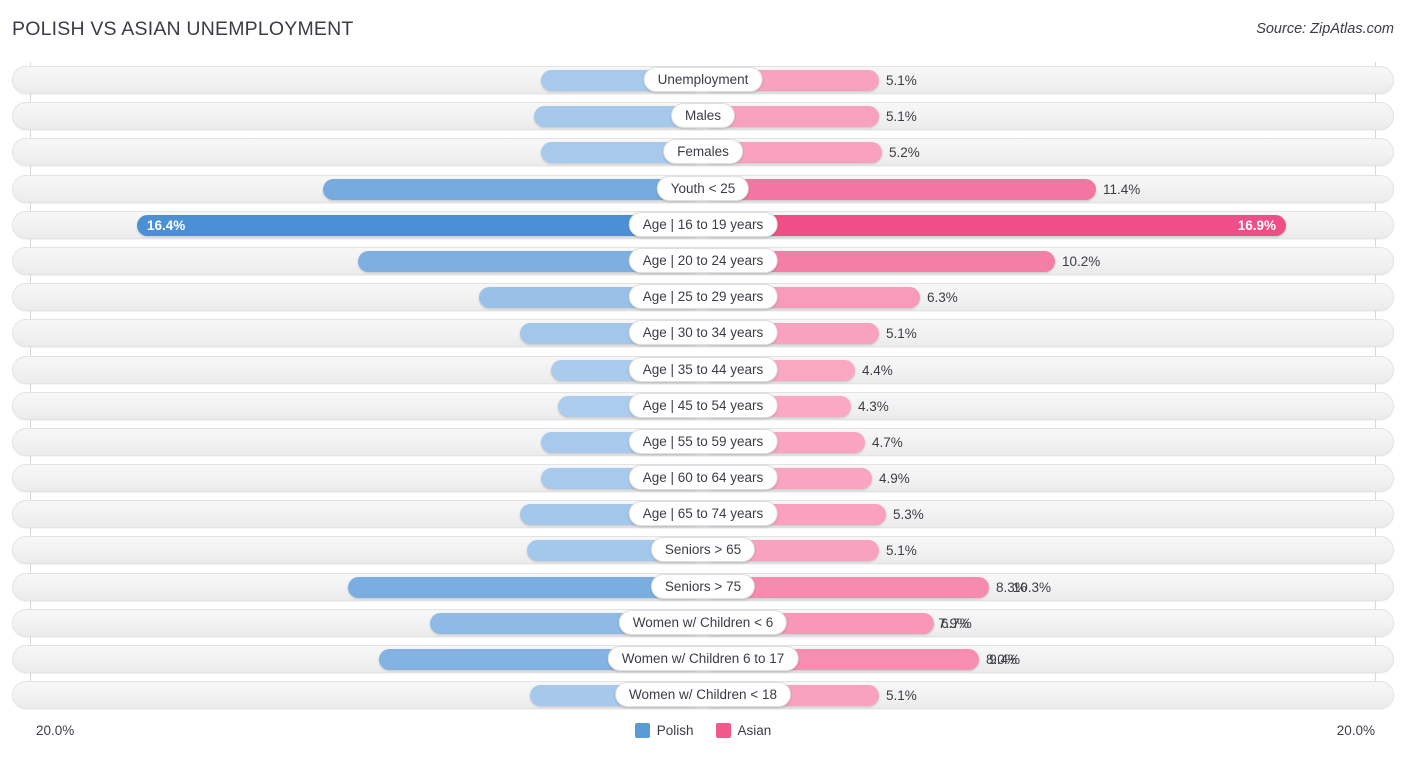 Image resolution: width=1406 pixels, height=757 pixels. I want to click on chart-legend: Polish Asian, so click(703, 730).